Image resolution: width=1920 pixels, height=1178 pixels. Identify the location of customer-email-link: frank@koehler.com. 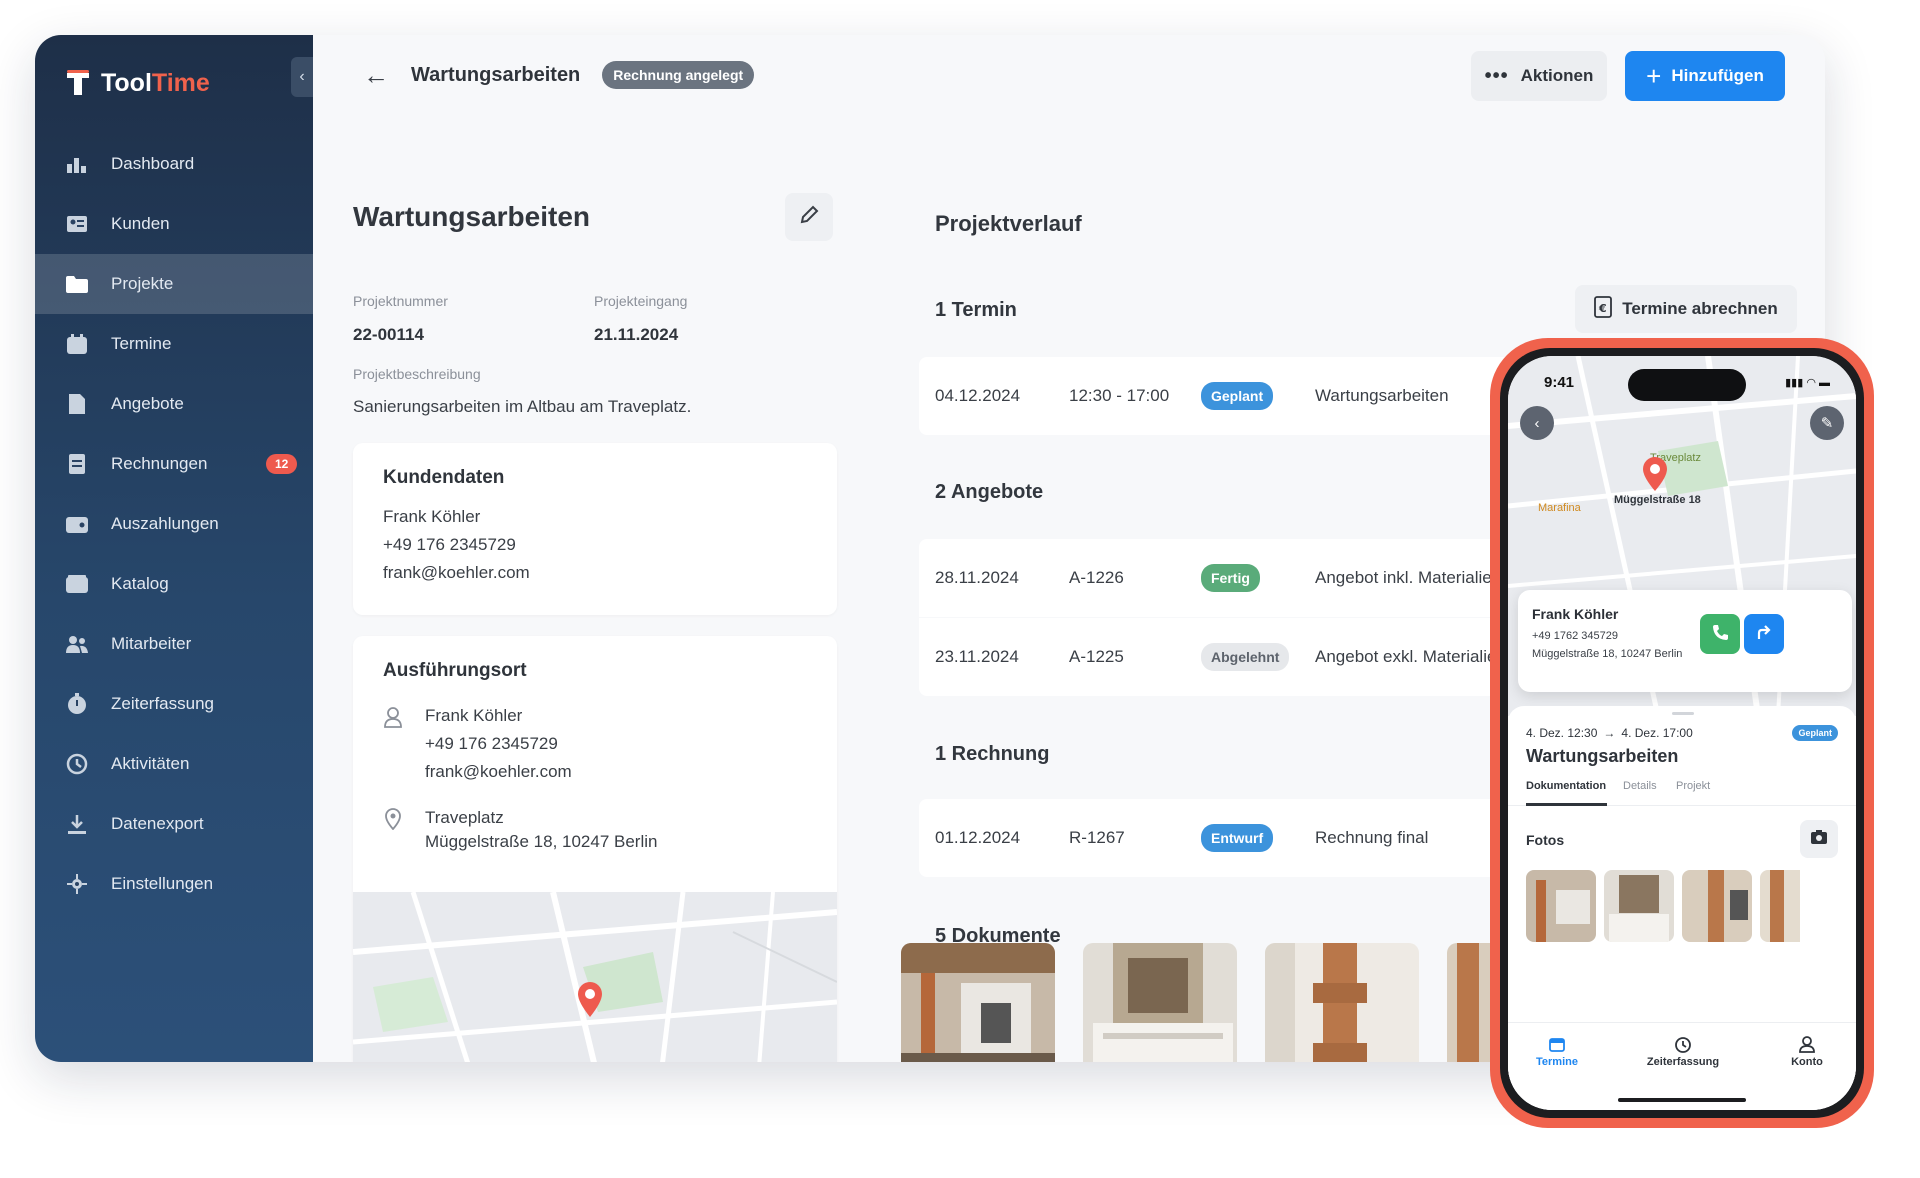
(595, 573).